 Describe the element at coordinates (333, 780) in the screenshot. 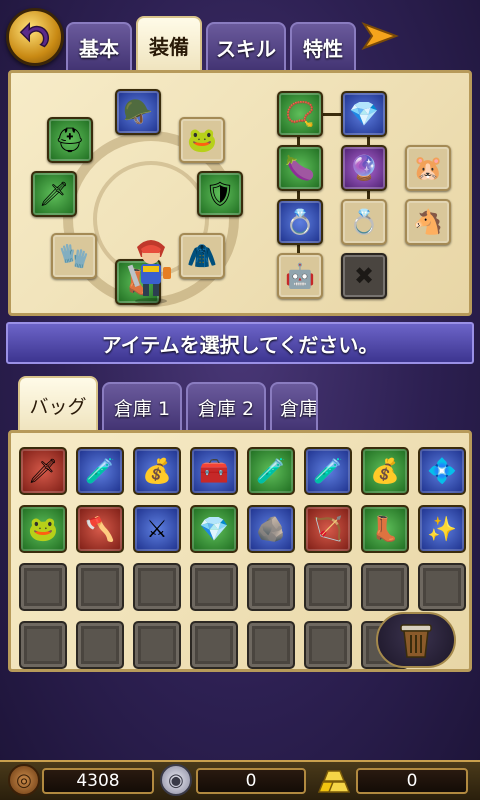

I see `gold-bars-icon` at that location.